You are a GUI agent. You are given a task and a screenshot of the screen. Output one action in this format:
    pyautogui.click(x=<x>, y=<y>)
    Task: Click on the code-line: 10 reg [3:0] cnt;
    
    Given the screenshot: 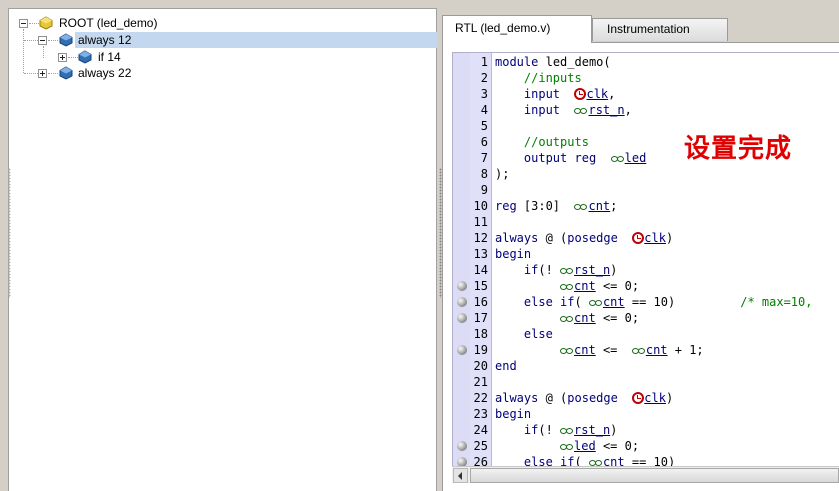 What is the action you would take?
    pyautogui.click(x=646, y=206)
    